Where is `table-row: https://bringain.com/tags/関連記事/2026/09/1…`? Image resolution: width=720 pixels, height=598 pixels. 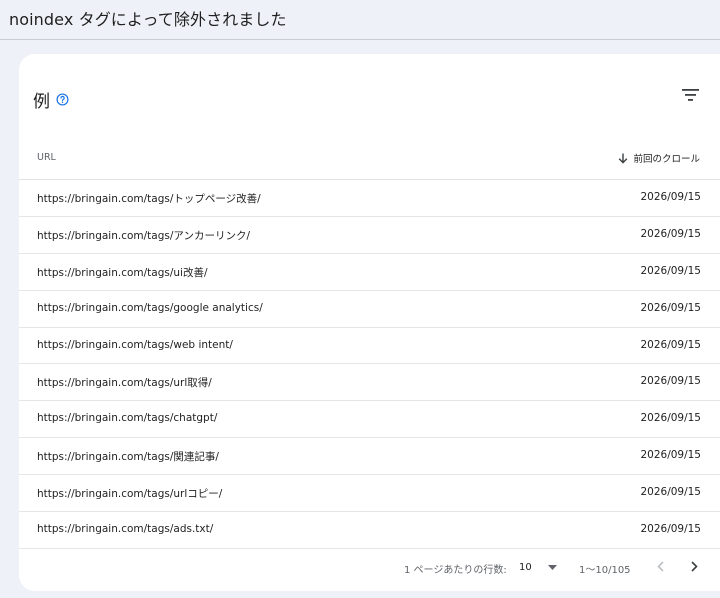
table-row: https://bringain.com/tags/関連記事/2026/09/1… is located at coordinates (369, 457).